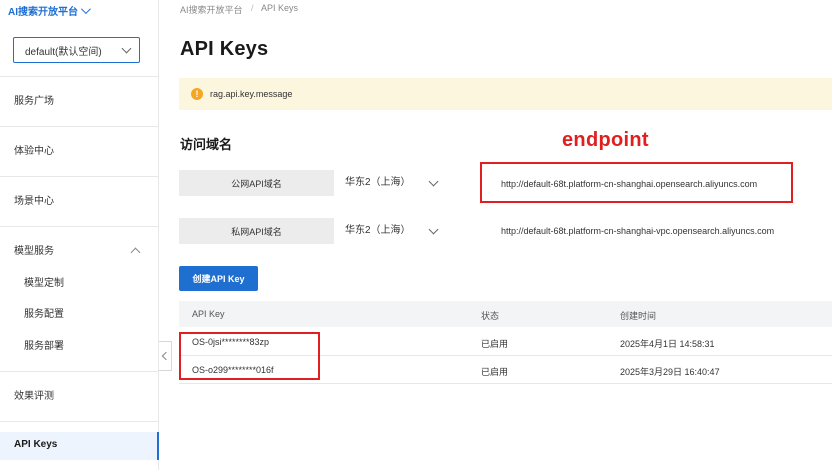  What do you see at coordinates (378, 231) in the screenshot?
I see `private-region-select: 华东2（上海）` at bounding box center [378, 231].